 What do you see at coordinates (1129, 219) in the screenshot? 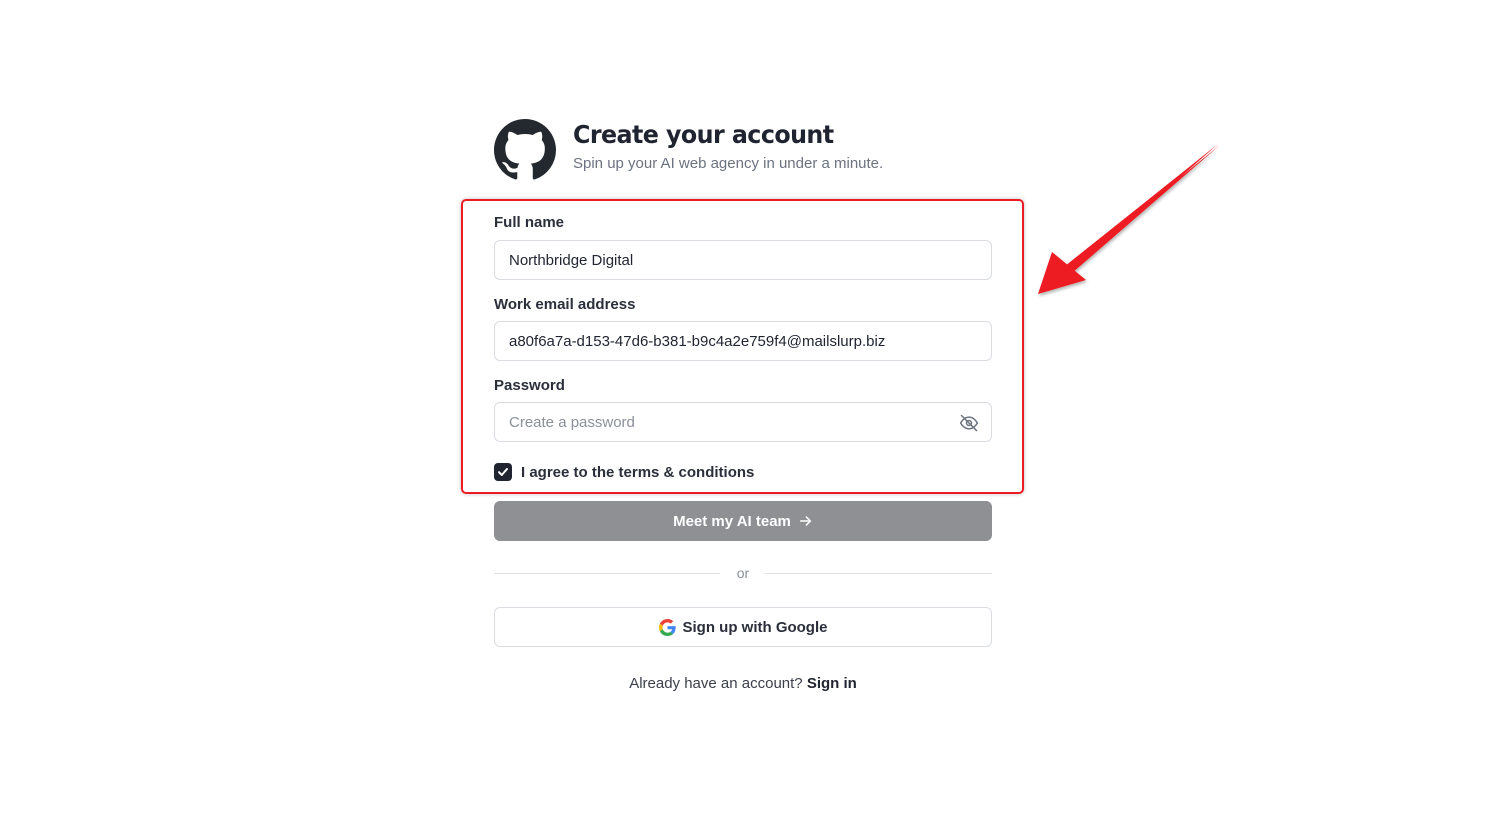
I see `annotation-arrow-icon` at bounding box center [1129, 219].